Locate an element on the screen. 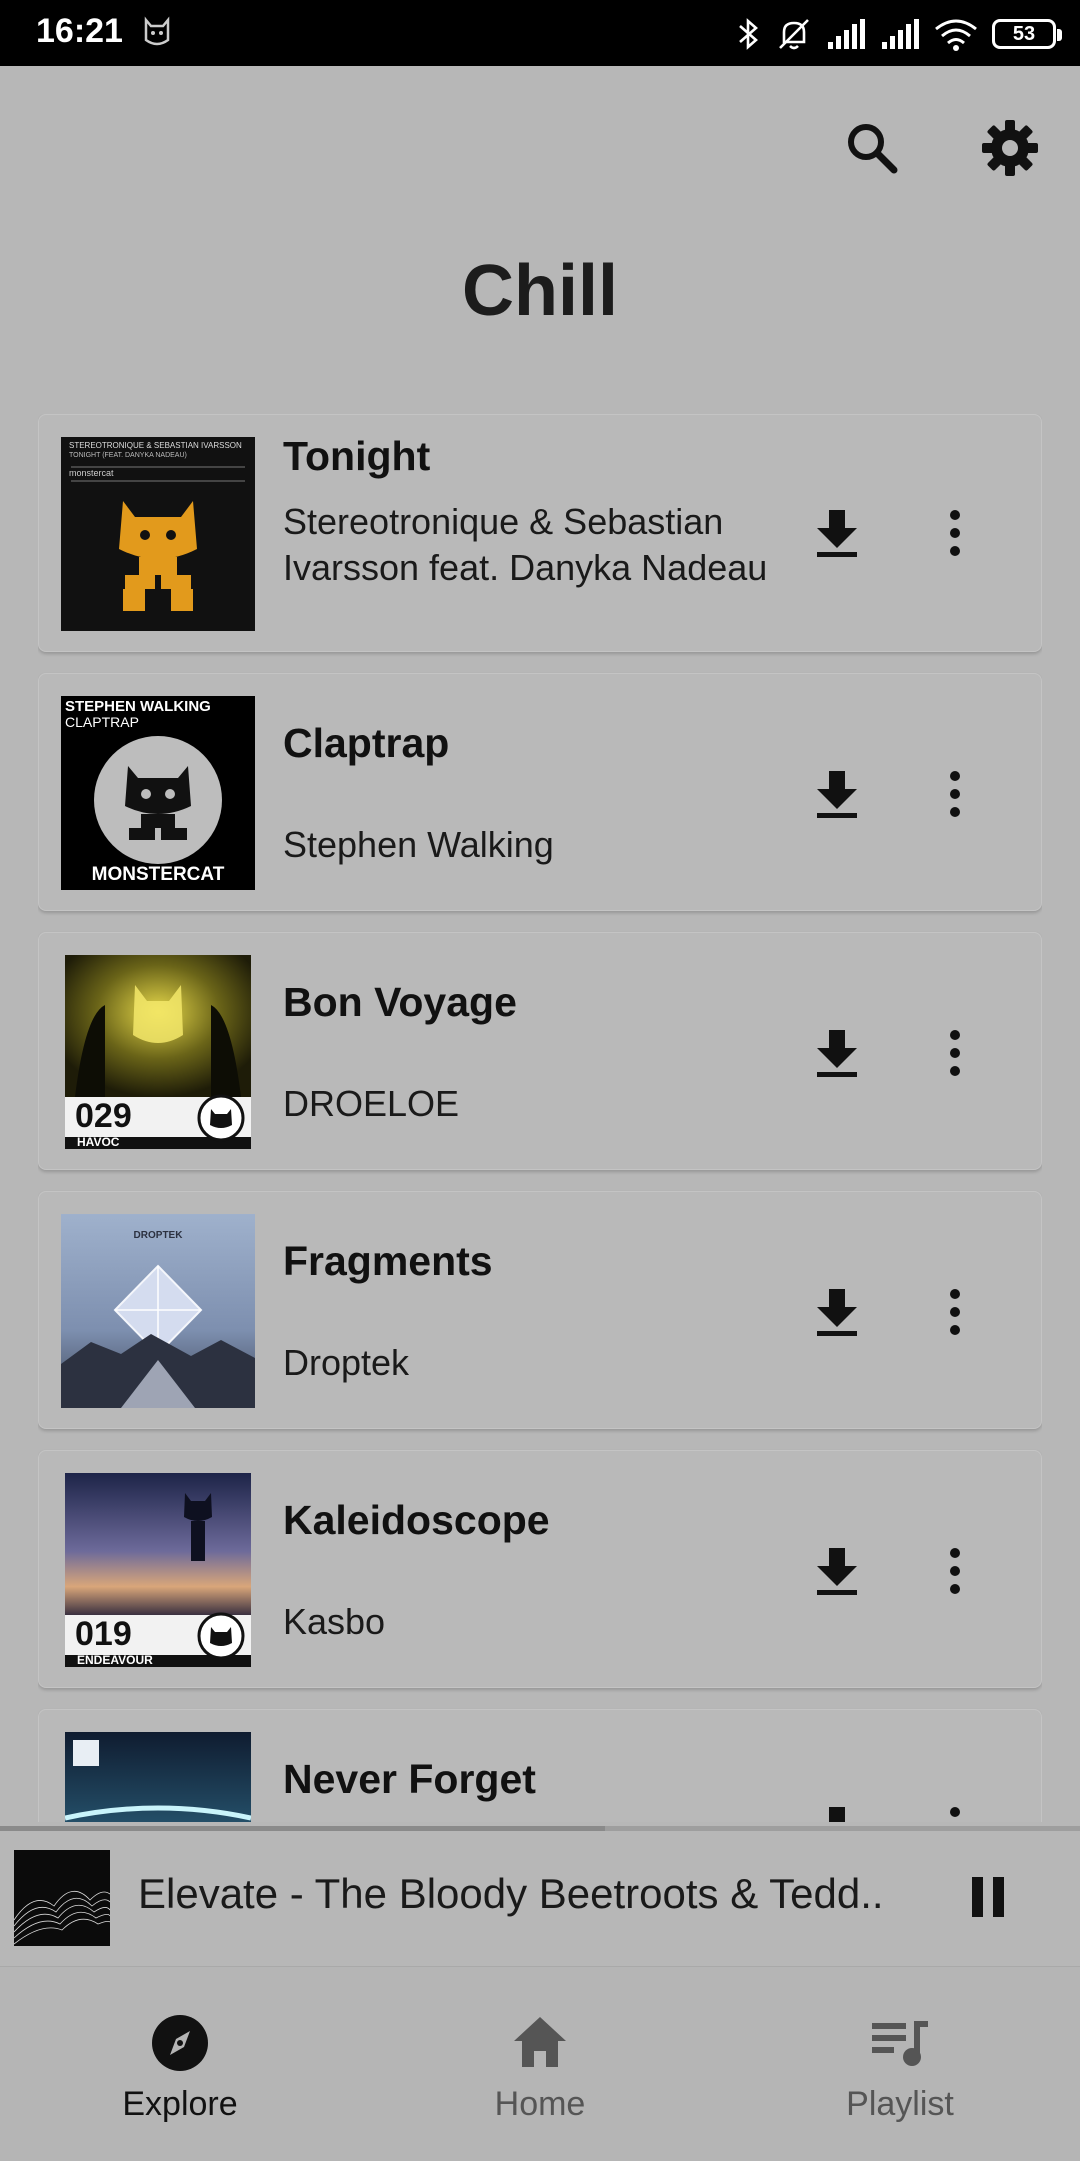 The image size is (1080, 2161). wifi-icon is located at coordinates (956, 35).